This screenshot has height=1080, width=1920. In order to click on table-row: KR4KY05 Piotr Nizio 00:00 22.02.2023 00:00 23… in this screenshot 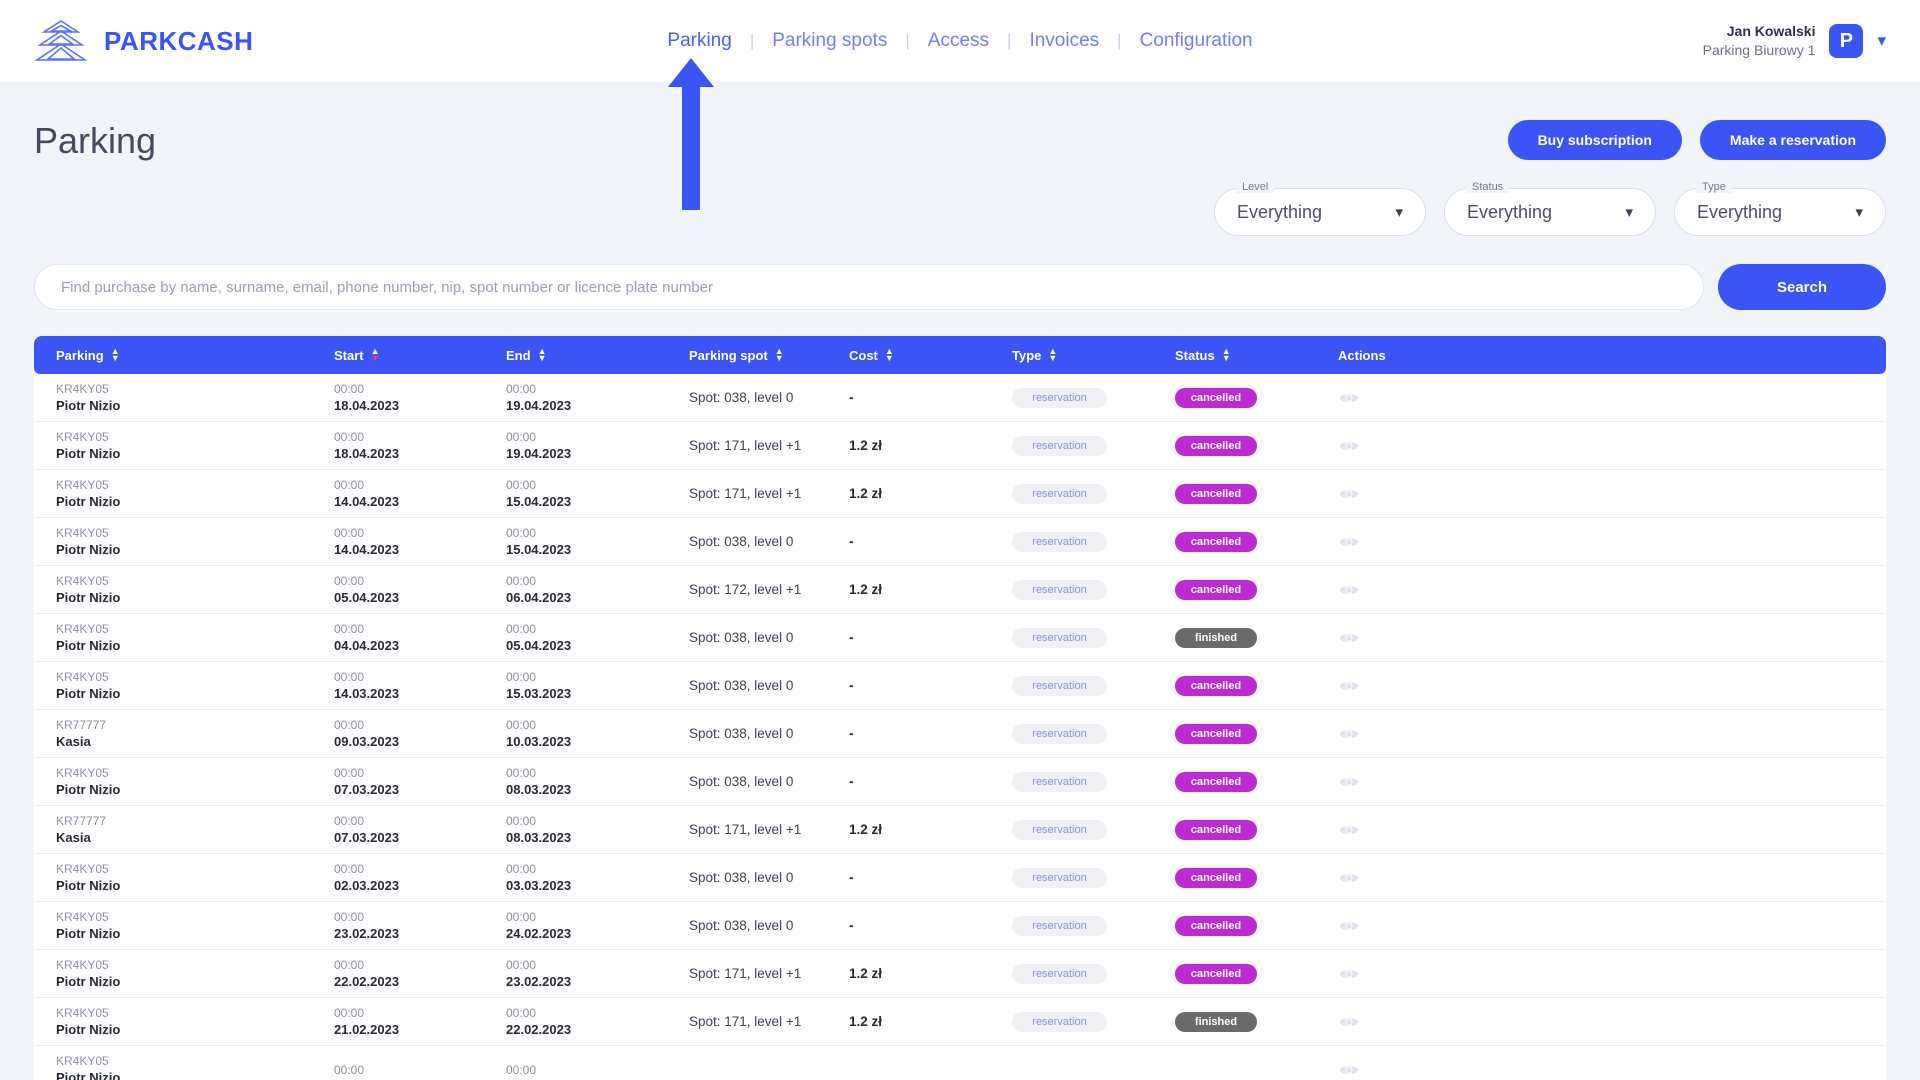, I will do `click(960, 974)`.